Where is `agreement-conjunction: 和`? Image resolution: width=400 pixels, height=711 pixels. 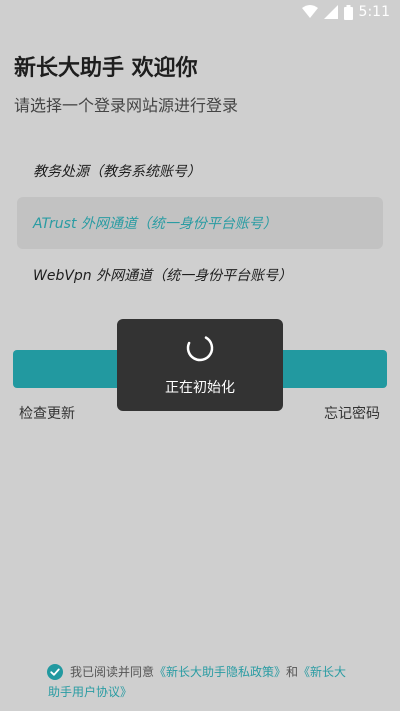 agreement-conjunction: 和 is located at coordinates (292, 672).